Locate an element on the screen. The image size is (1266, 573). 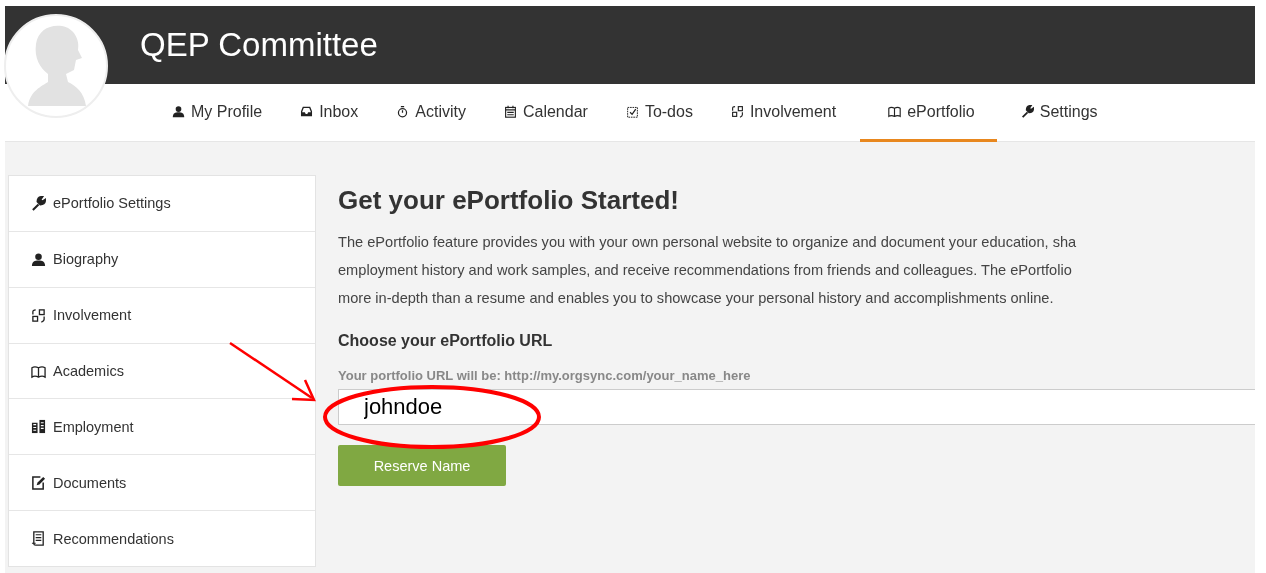
nav-tab: Inbox is located at coordinates (329, 113).